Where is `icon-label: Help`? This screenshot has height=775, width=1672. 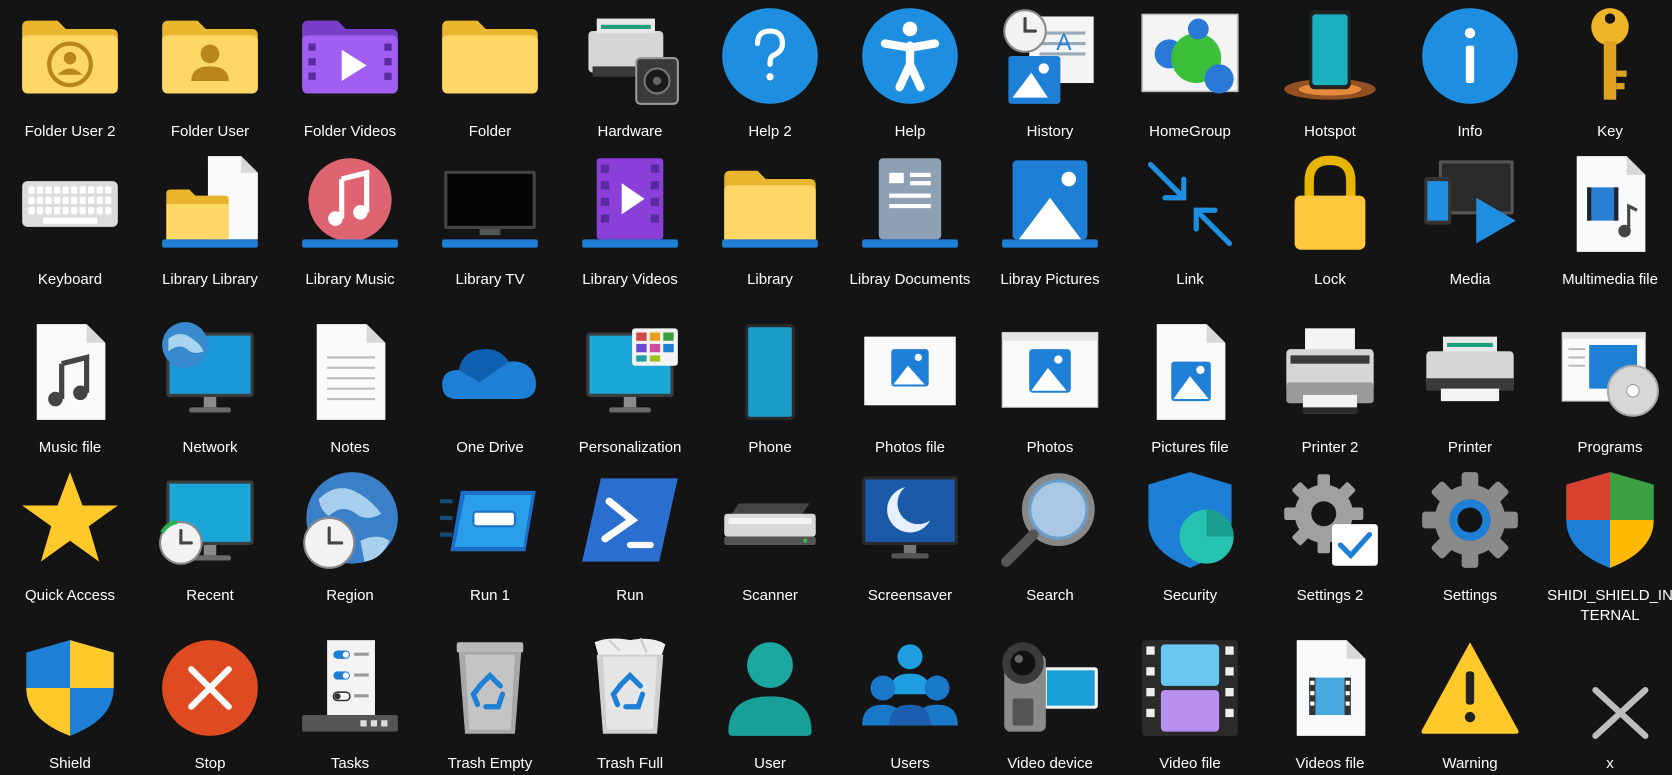
icon-label: Help is located at coordinates (910, 131).